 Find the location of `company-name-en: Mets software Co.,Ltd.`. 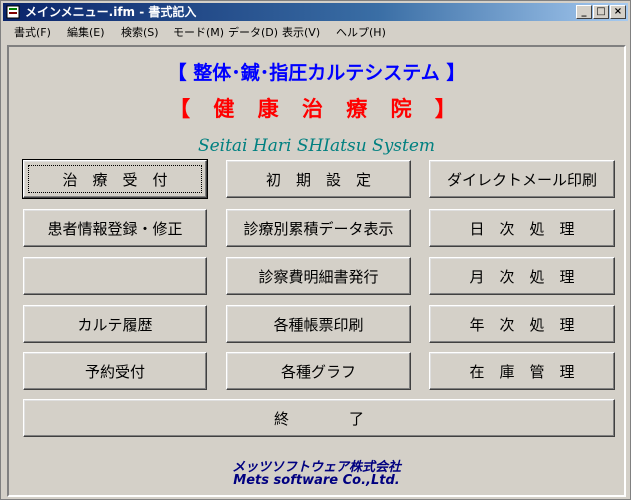

company-name-en: Mets software Co.,Ltd. is located at coordinates (316, 480).